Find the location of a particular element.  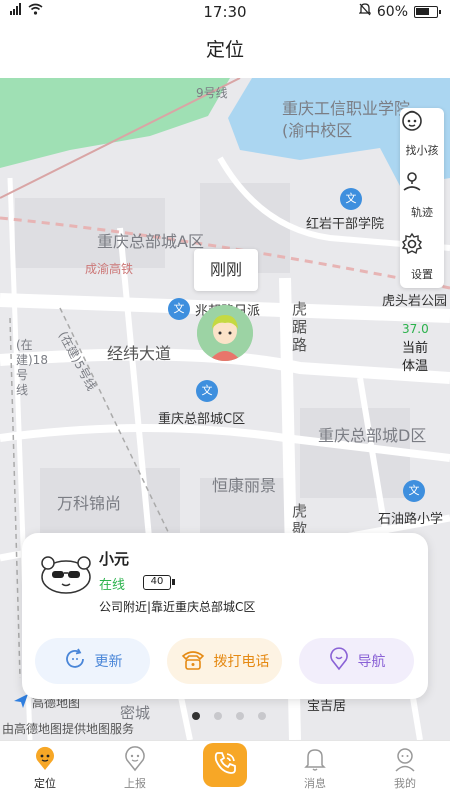

battery-percent: 60% is located at coordinates (392, 11).